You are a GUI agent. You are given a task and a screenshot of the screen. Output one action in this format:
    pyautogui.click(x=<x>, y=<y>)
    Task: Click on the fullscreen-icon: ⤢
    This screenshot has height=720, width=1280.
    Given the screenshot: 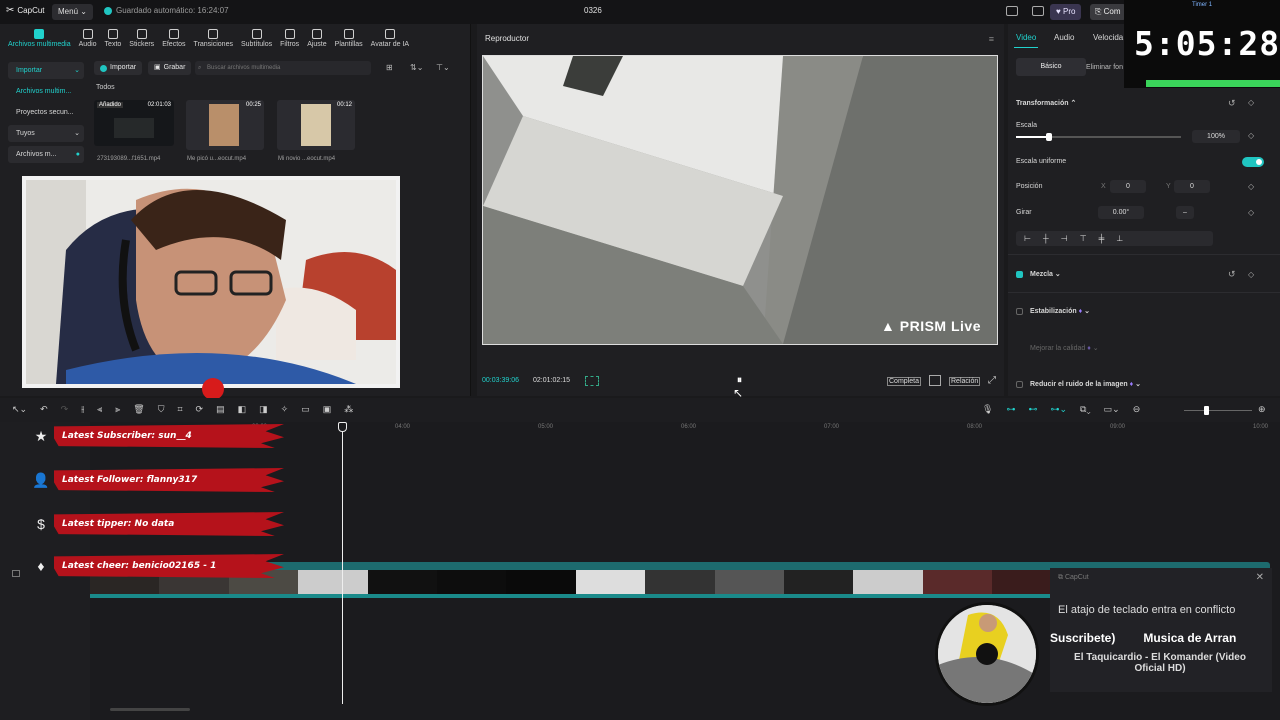 What is the action you would take?
    pyautogui.click(x=992, y=380)
    